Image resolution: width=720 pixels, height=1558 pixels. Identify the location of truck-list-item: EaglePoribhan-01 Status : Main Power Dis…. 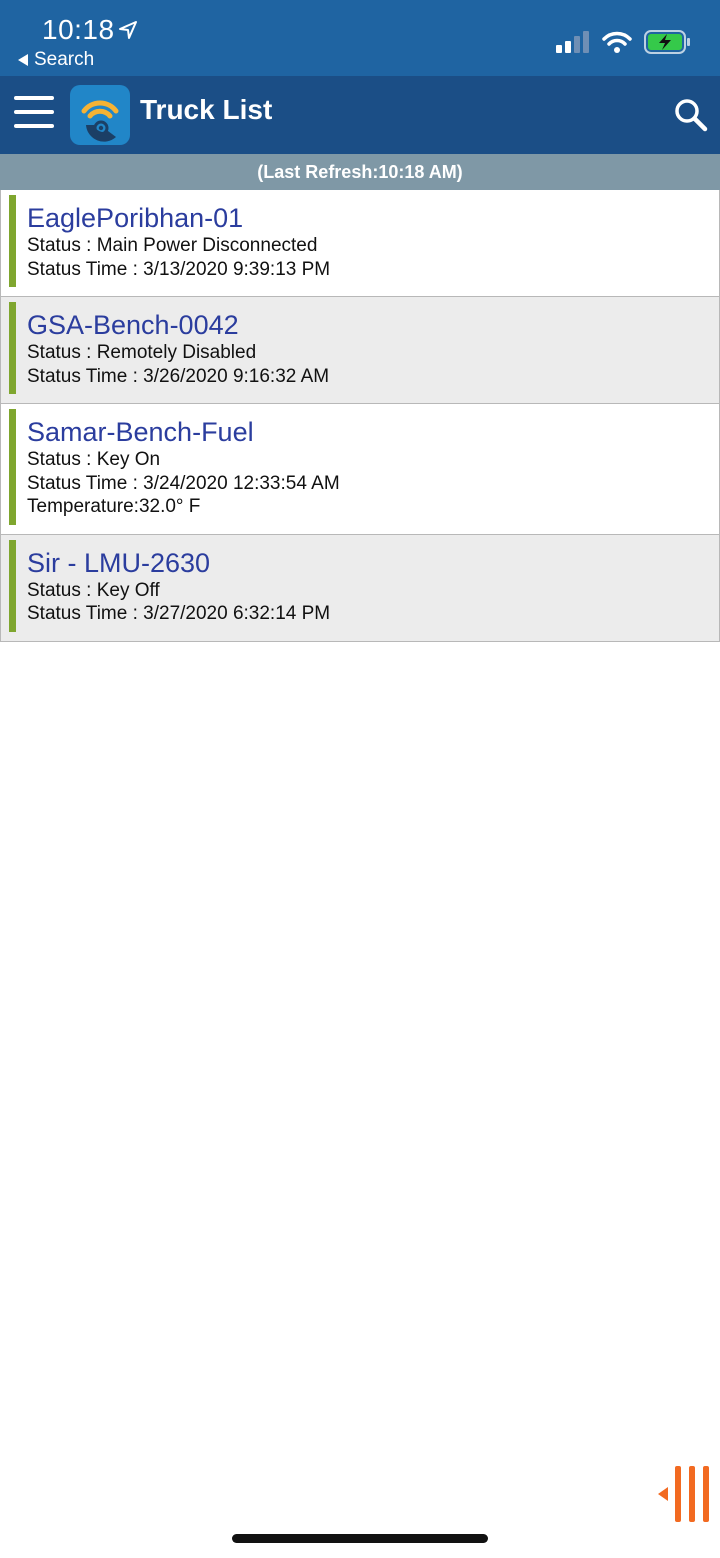
(360, 243).